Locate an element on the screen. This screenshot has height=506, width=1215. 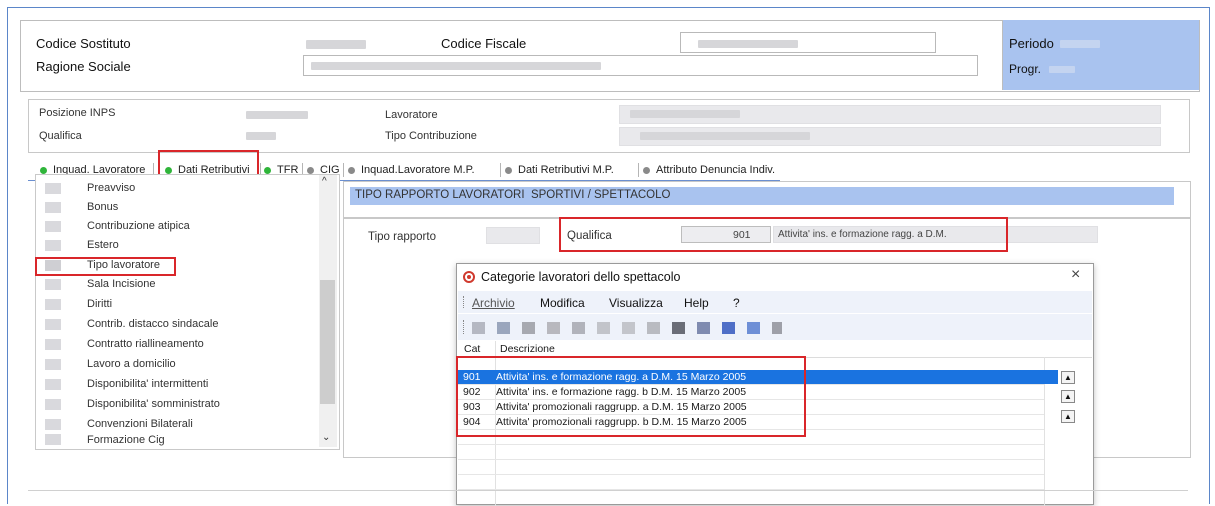
tab-dati-retributivi-mp: Dati Retributivi M.P. is located at coordinates (559, 170).